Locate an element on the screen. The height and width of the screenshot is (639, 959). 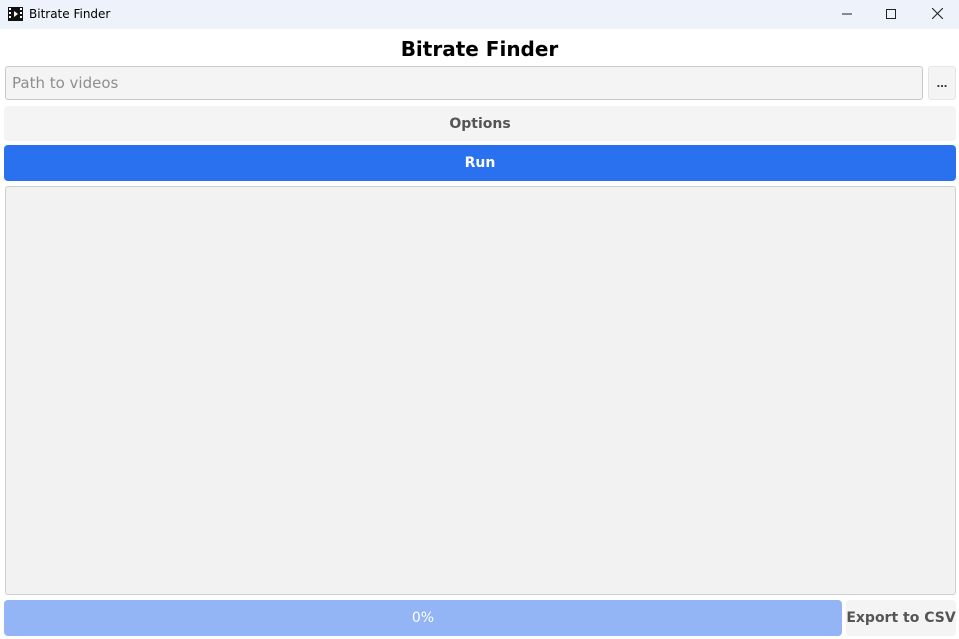
film-clapper-icon is located at coordinates (15, 14).